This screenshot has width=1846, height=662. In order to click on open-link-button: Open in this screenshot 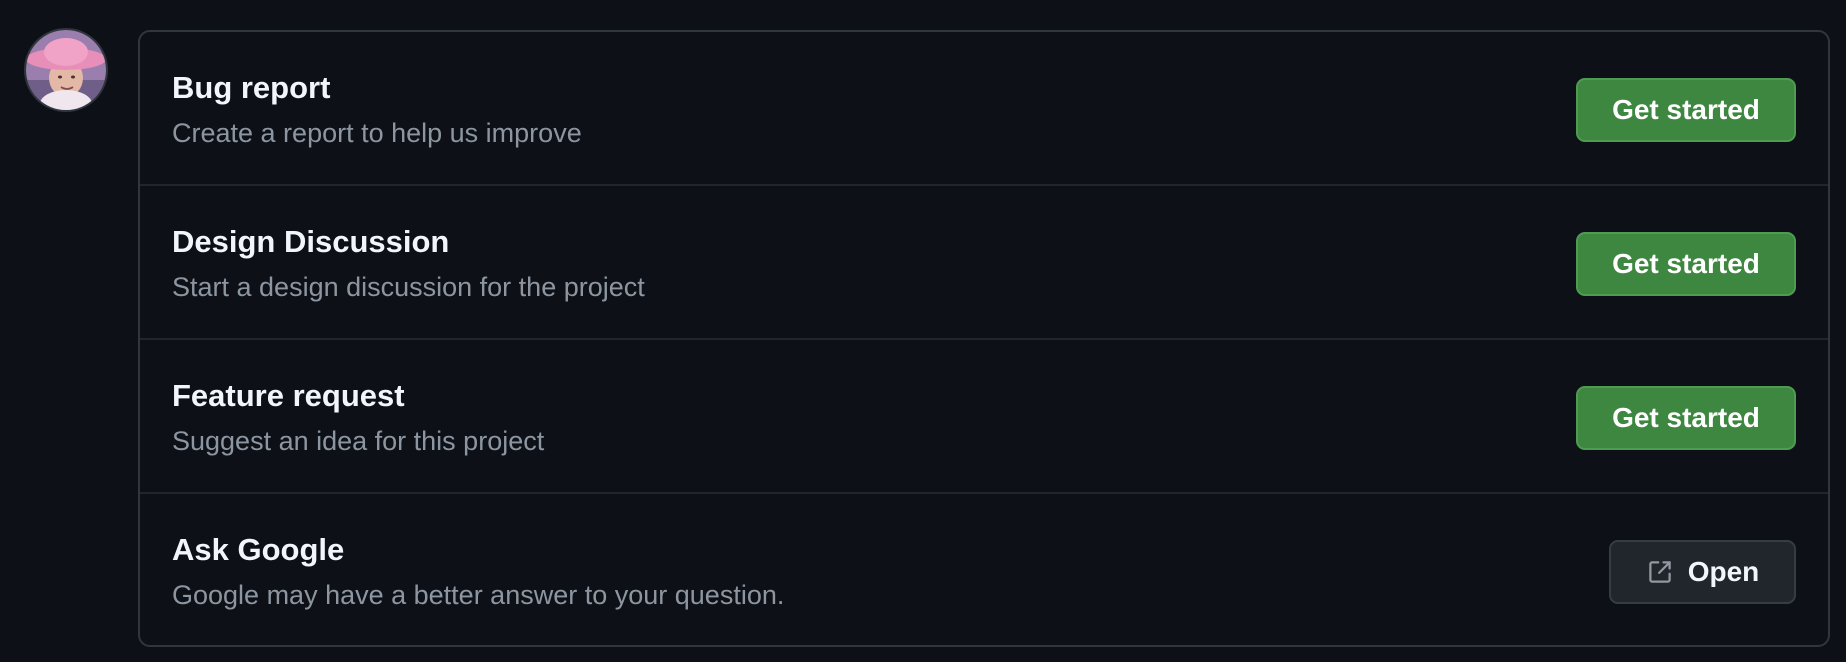, I will do `click(1702, 572)`.